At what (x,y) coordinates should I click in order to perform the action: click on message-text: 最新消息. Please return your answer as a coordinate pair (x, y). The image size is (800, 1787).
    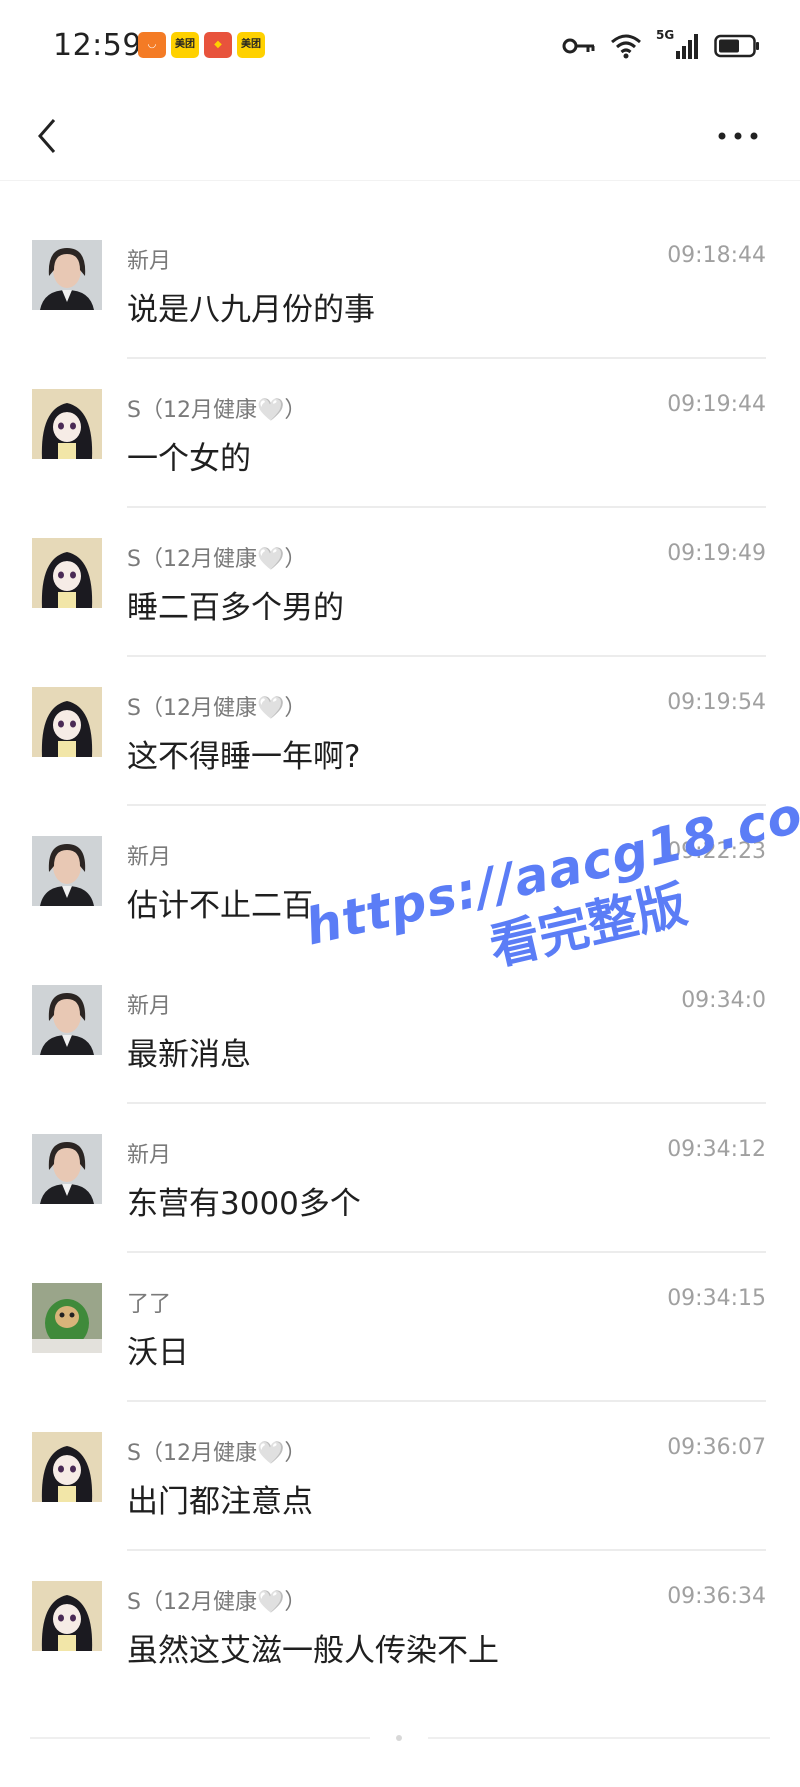
    Looking at the image, I should click on (189, 1055).